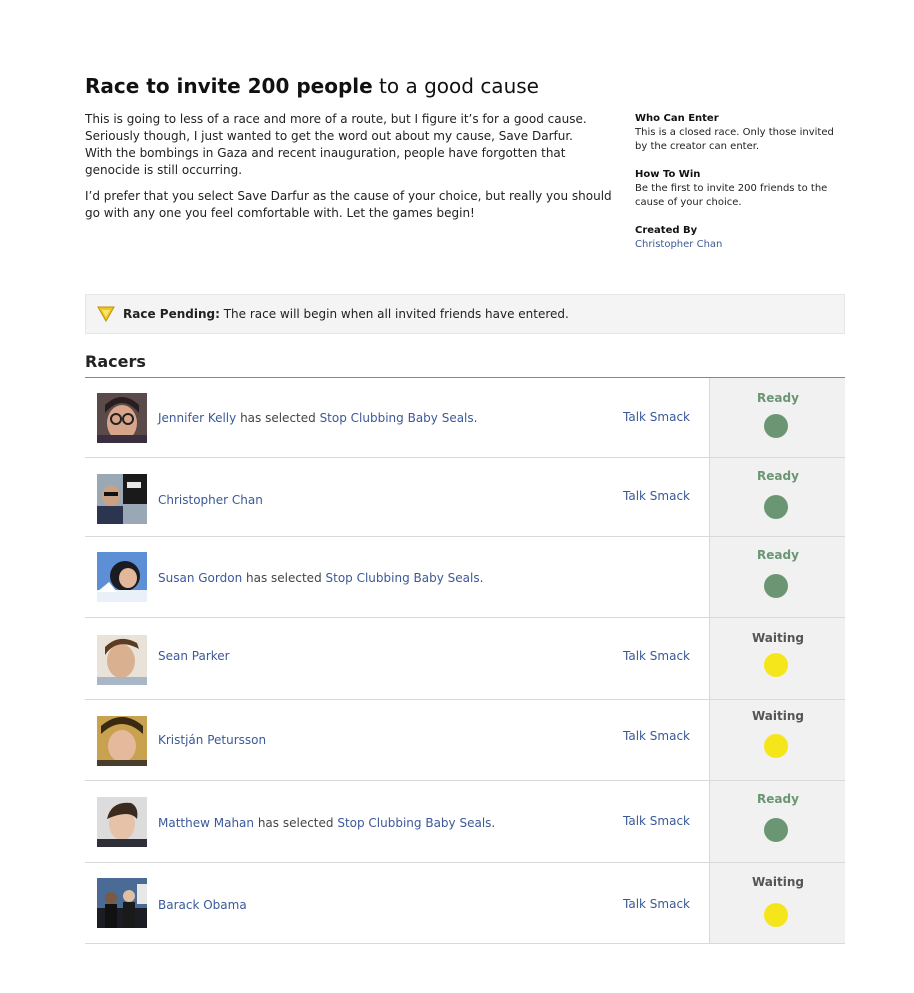  What do you see at coordinates (200, 578) in the screenshot?
I see `racer-name-link: Susan Gordon` at bounding box center [200, 578].